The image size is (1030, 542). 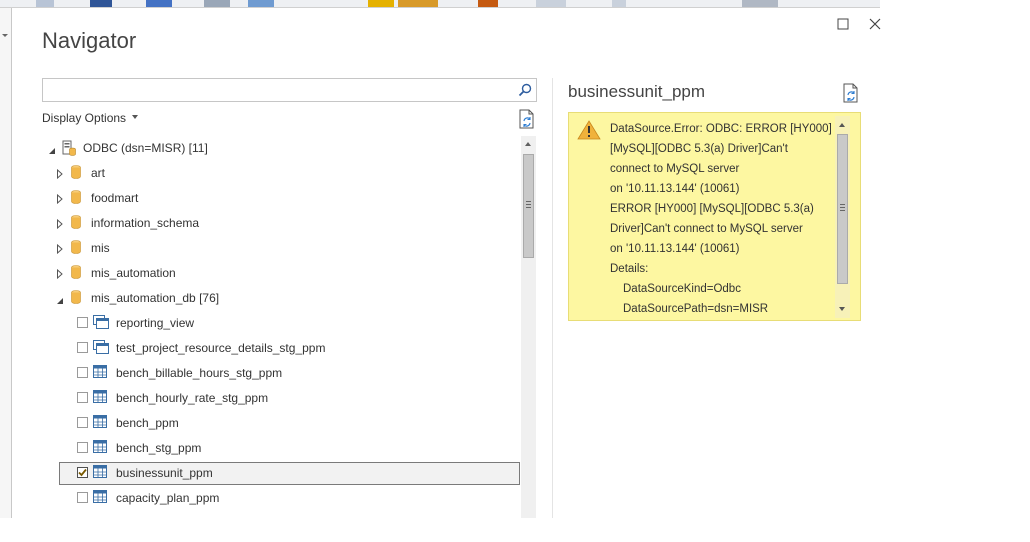 I want to click on tree-item-label: reporting_view, so click(x=155, y=323).